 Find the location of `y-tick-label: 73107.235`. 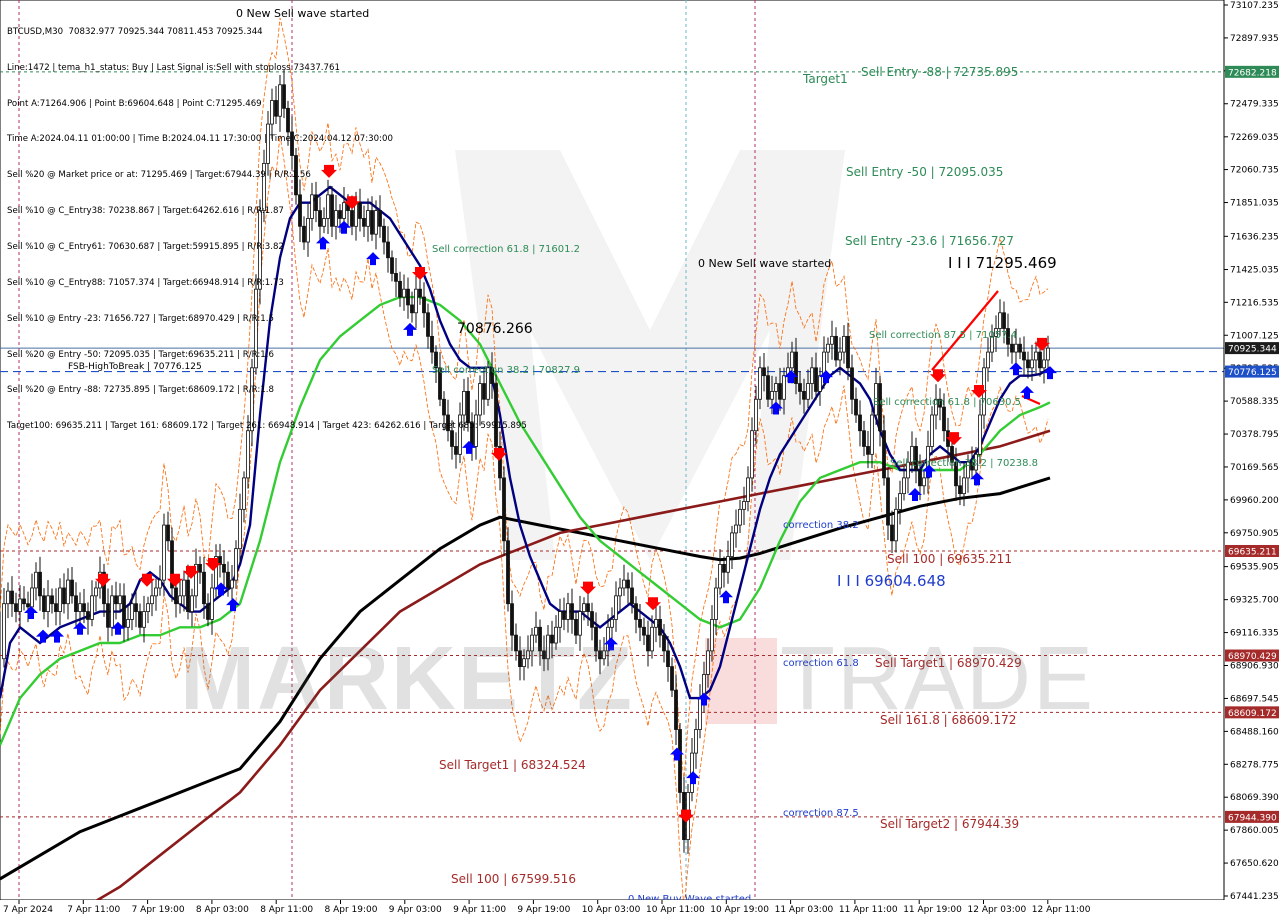

y-tick-label: 73107.235 is located at coordinates (1254, 6).